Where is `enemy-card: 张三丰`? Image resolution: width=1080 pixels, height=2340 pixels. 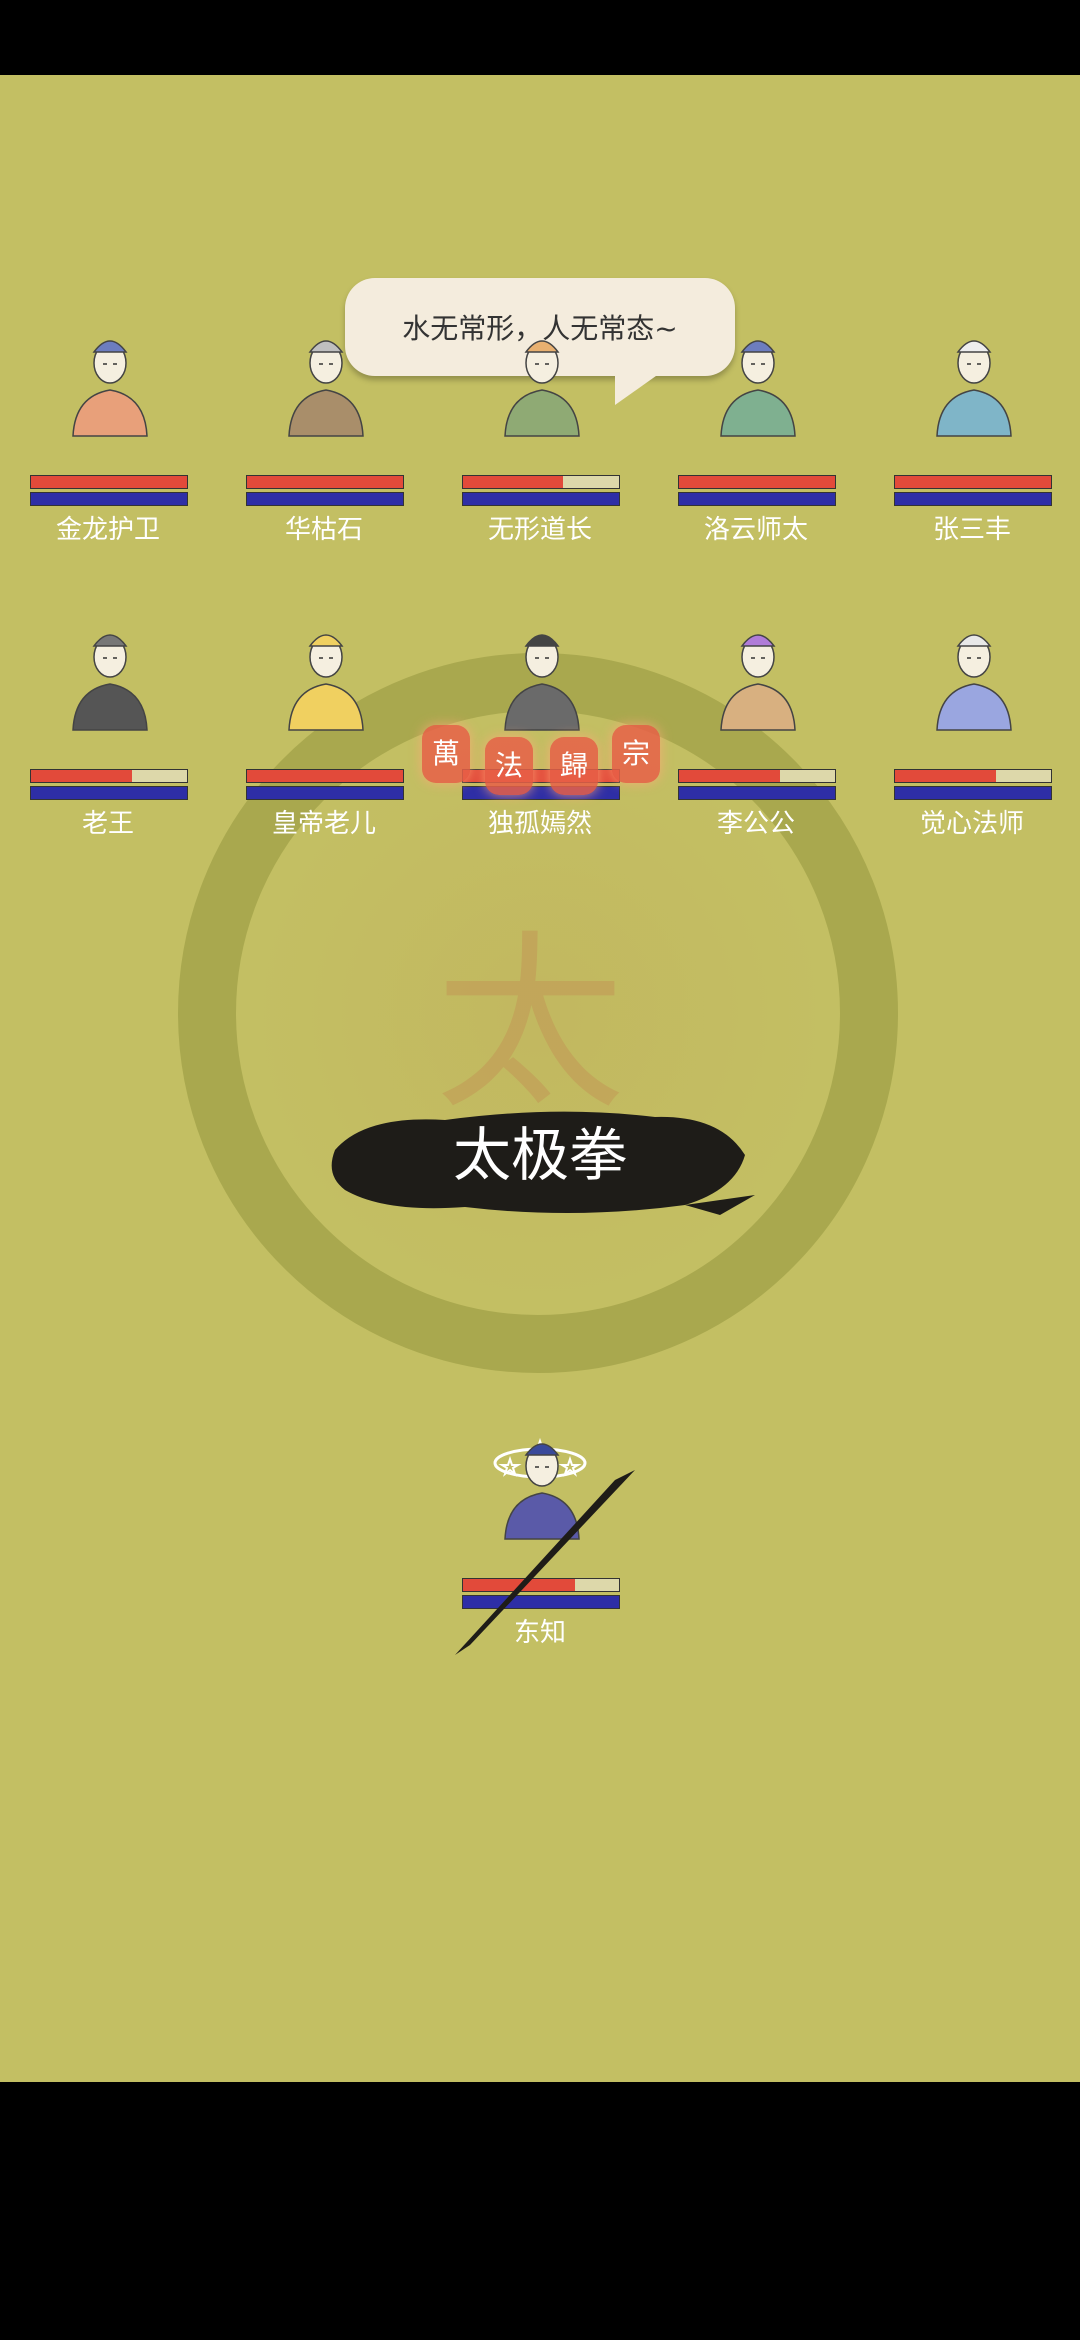 enemy-card: 张三丰 is located at coordinates (974, 433).